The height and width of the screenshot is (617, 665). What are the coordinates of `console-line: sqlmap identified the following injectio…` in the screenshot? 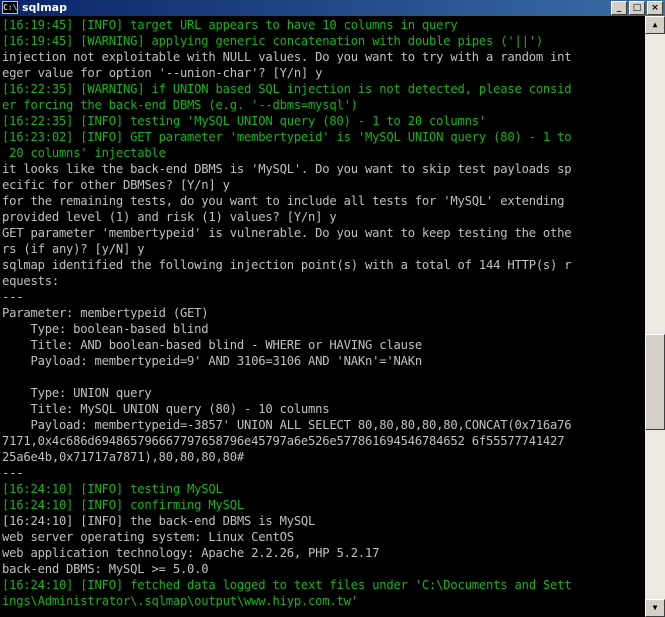 It's located at (287, 265).